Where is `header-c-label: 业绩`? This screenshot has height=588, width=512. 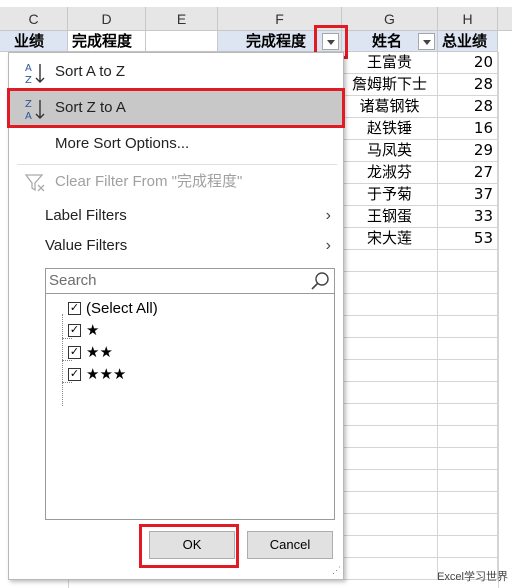
header-c-label: 业绩 is located at coordinates (29, 41).